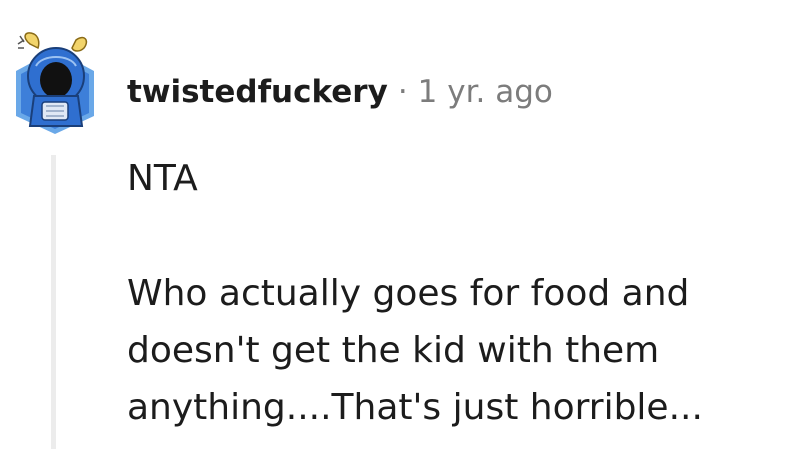 The width and height of the screenshot is (791, 449). Describe the element at coordinates (162, 178) in the screenshot. I see `comment-paragraph: NTA` at that location.